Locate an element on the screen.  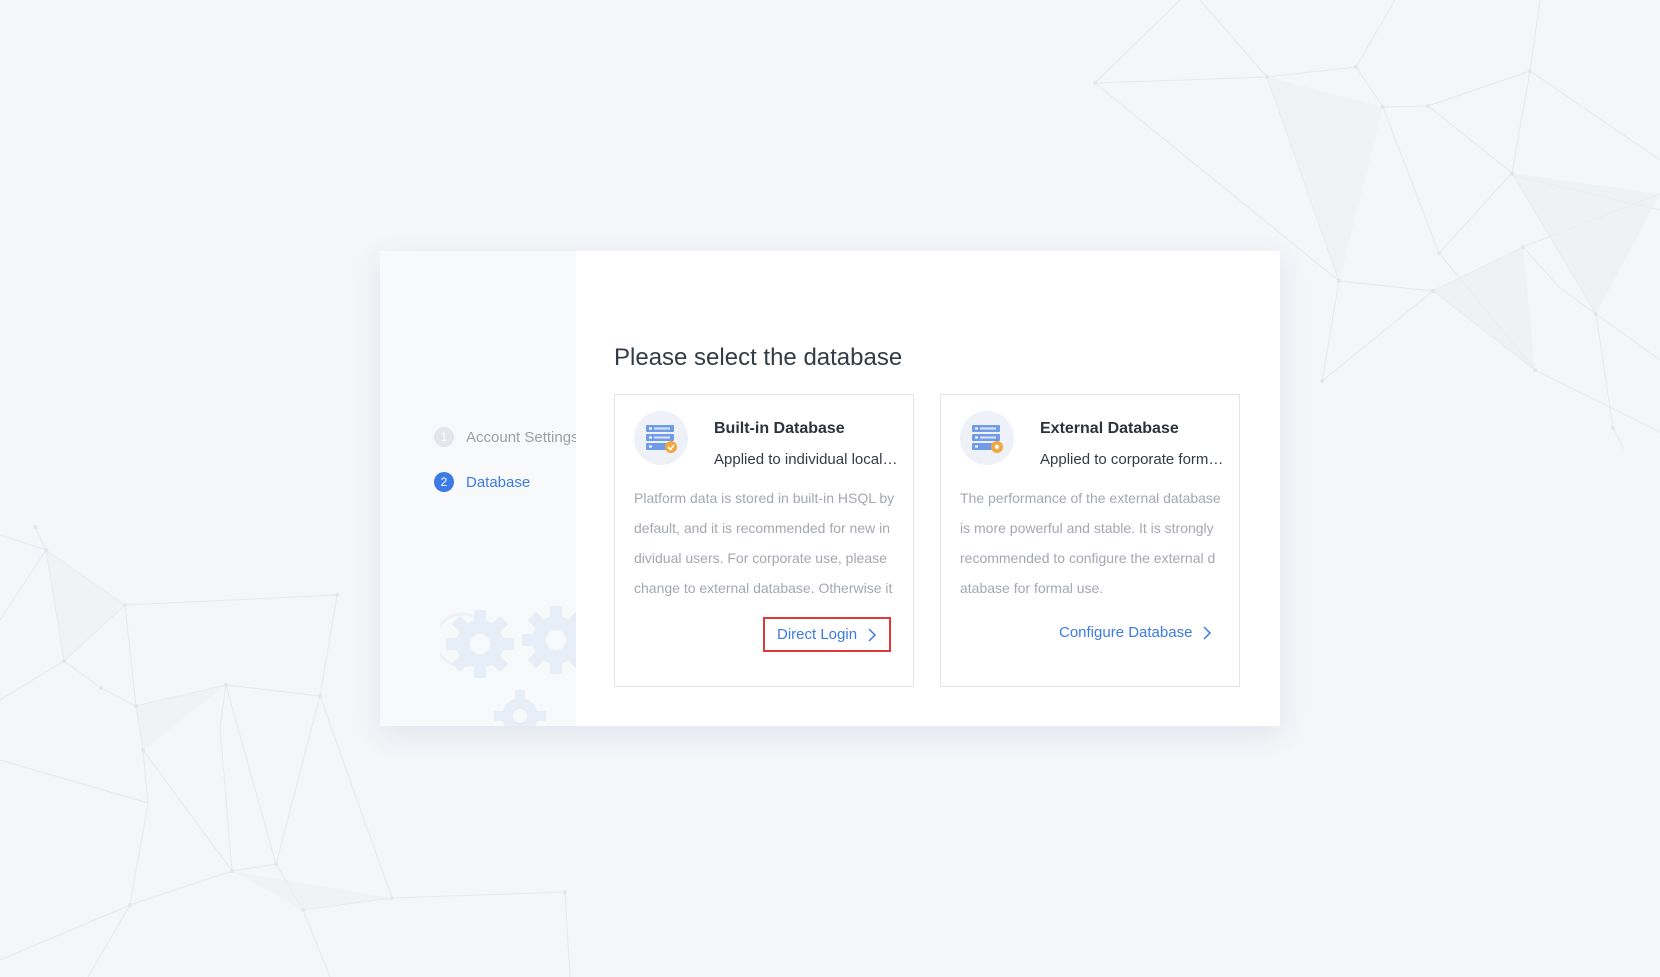
step-number-badge: 1 is located at coordinates (444, 437).